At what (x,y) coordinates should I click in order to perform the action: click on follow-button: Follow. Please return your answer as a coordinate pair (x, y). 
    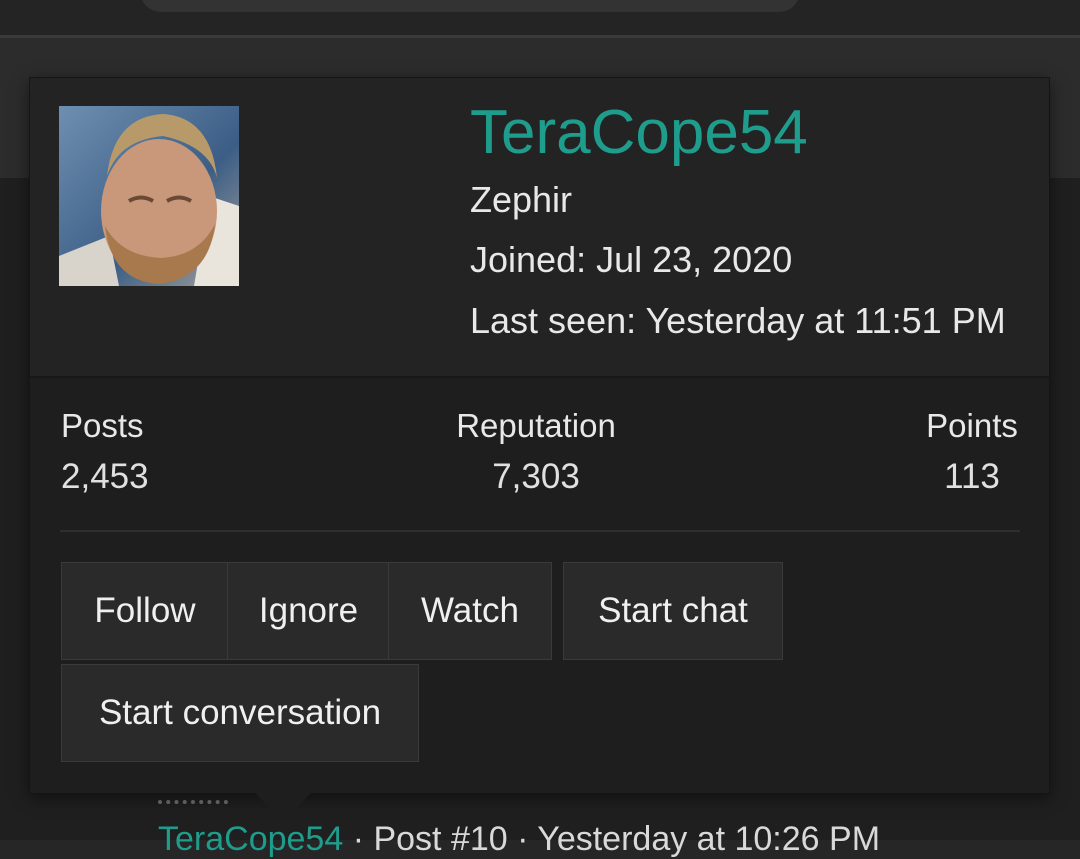
    Looking at the image, I should click on (145, 611).